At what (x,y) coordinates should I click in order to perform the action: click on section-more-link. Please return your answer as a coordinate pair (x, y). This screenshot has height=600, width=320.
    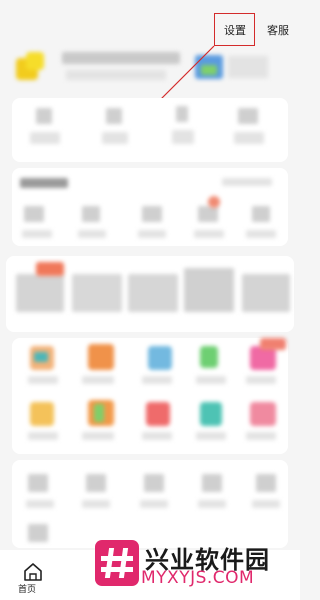
    Looking at the image, I should click on (247, 182).